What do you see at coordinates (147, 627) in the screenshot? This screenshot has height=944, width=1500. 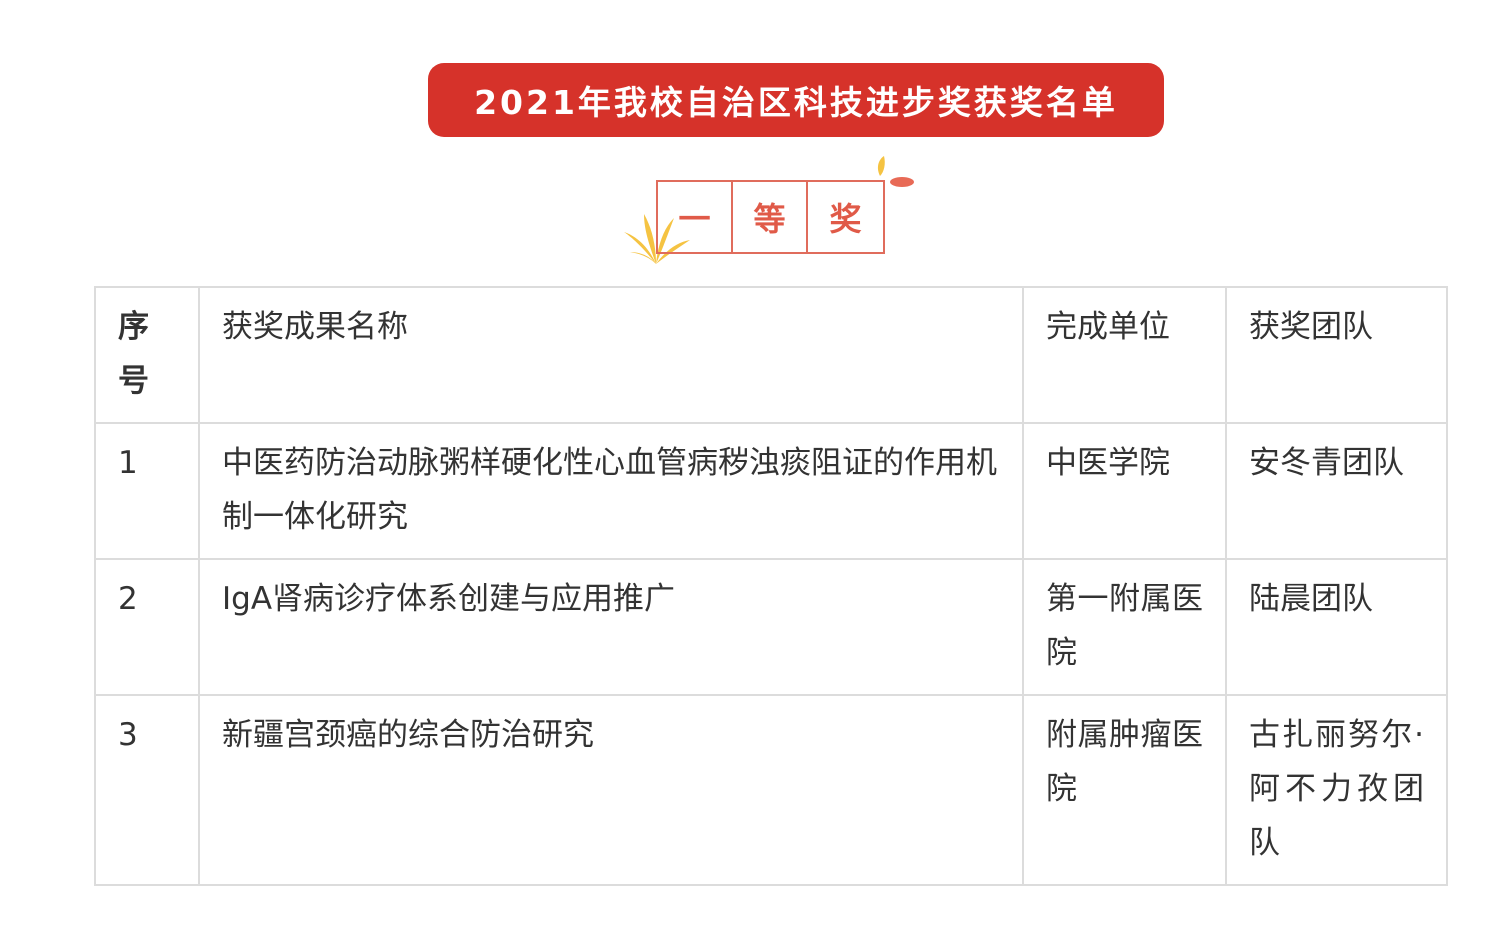 I see `cell-no: 2` at bounding box center [147, 627].